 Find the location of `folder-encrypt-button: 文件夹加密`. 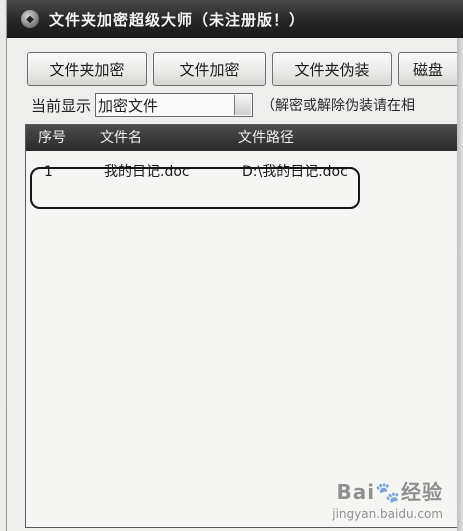

folder-encrypt-button: 文件夹加密 is located at coordinates (87, 69).